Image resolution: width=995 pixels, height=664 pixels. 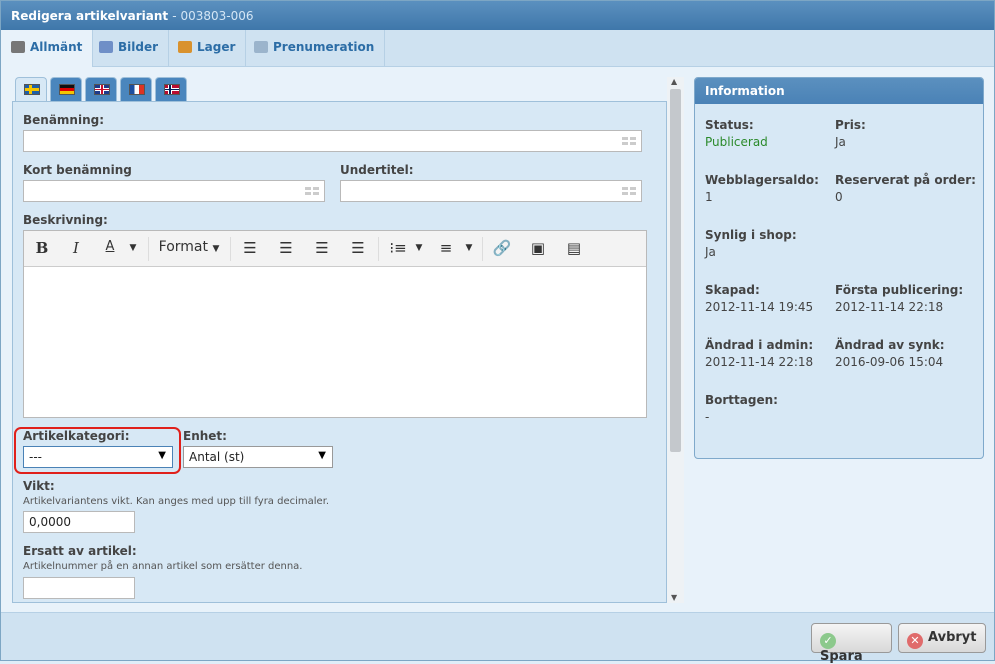 I want to click on artikelkategori-select: --- ▼, so click(x=98, y=457).